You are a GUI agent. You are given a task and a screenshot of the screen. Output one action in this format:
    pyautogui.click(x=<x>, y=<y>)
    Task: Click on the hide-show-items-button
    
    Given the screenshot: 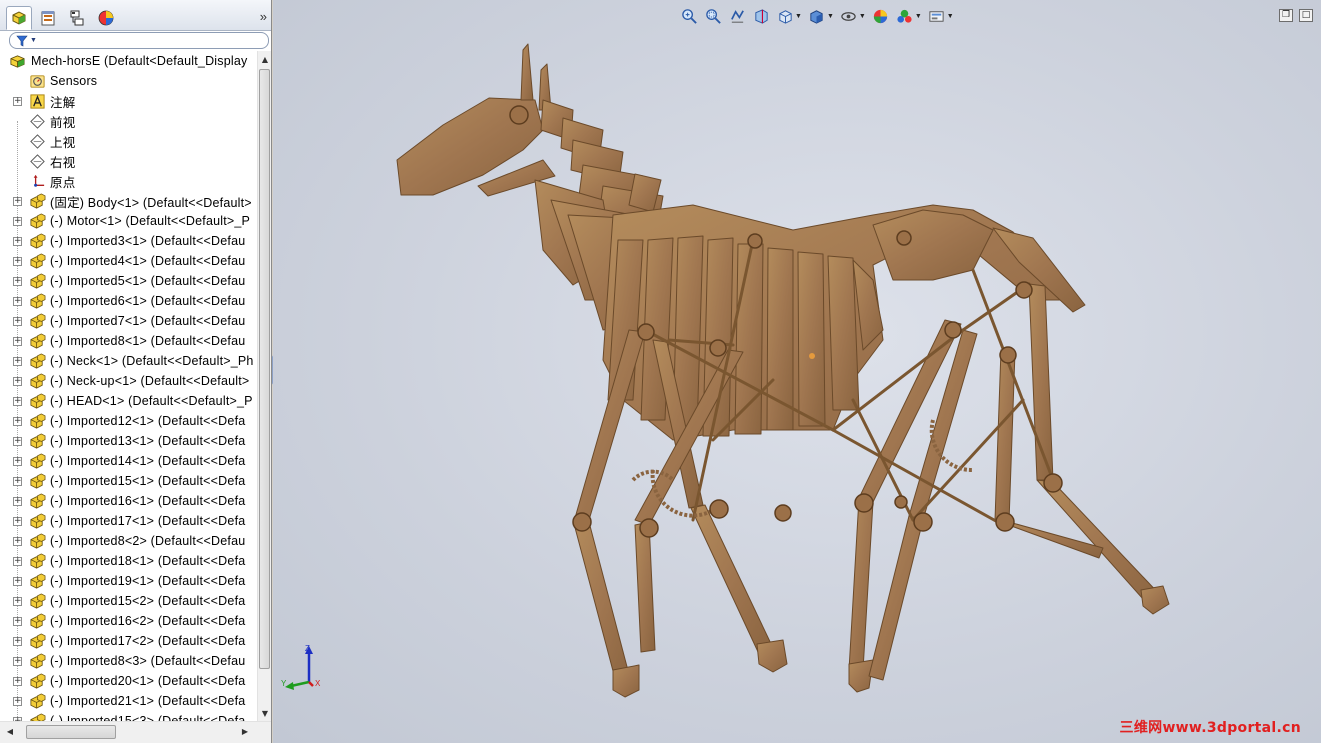 What is the action you would take?
    pyautogui.click(x=849, y=16)
    